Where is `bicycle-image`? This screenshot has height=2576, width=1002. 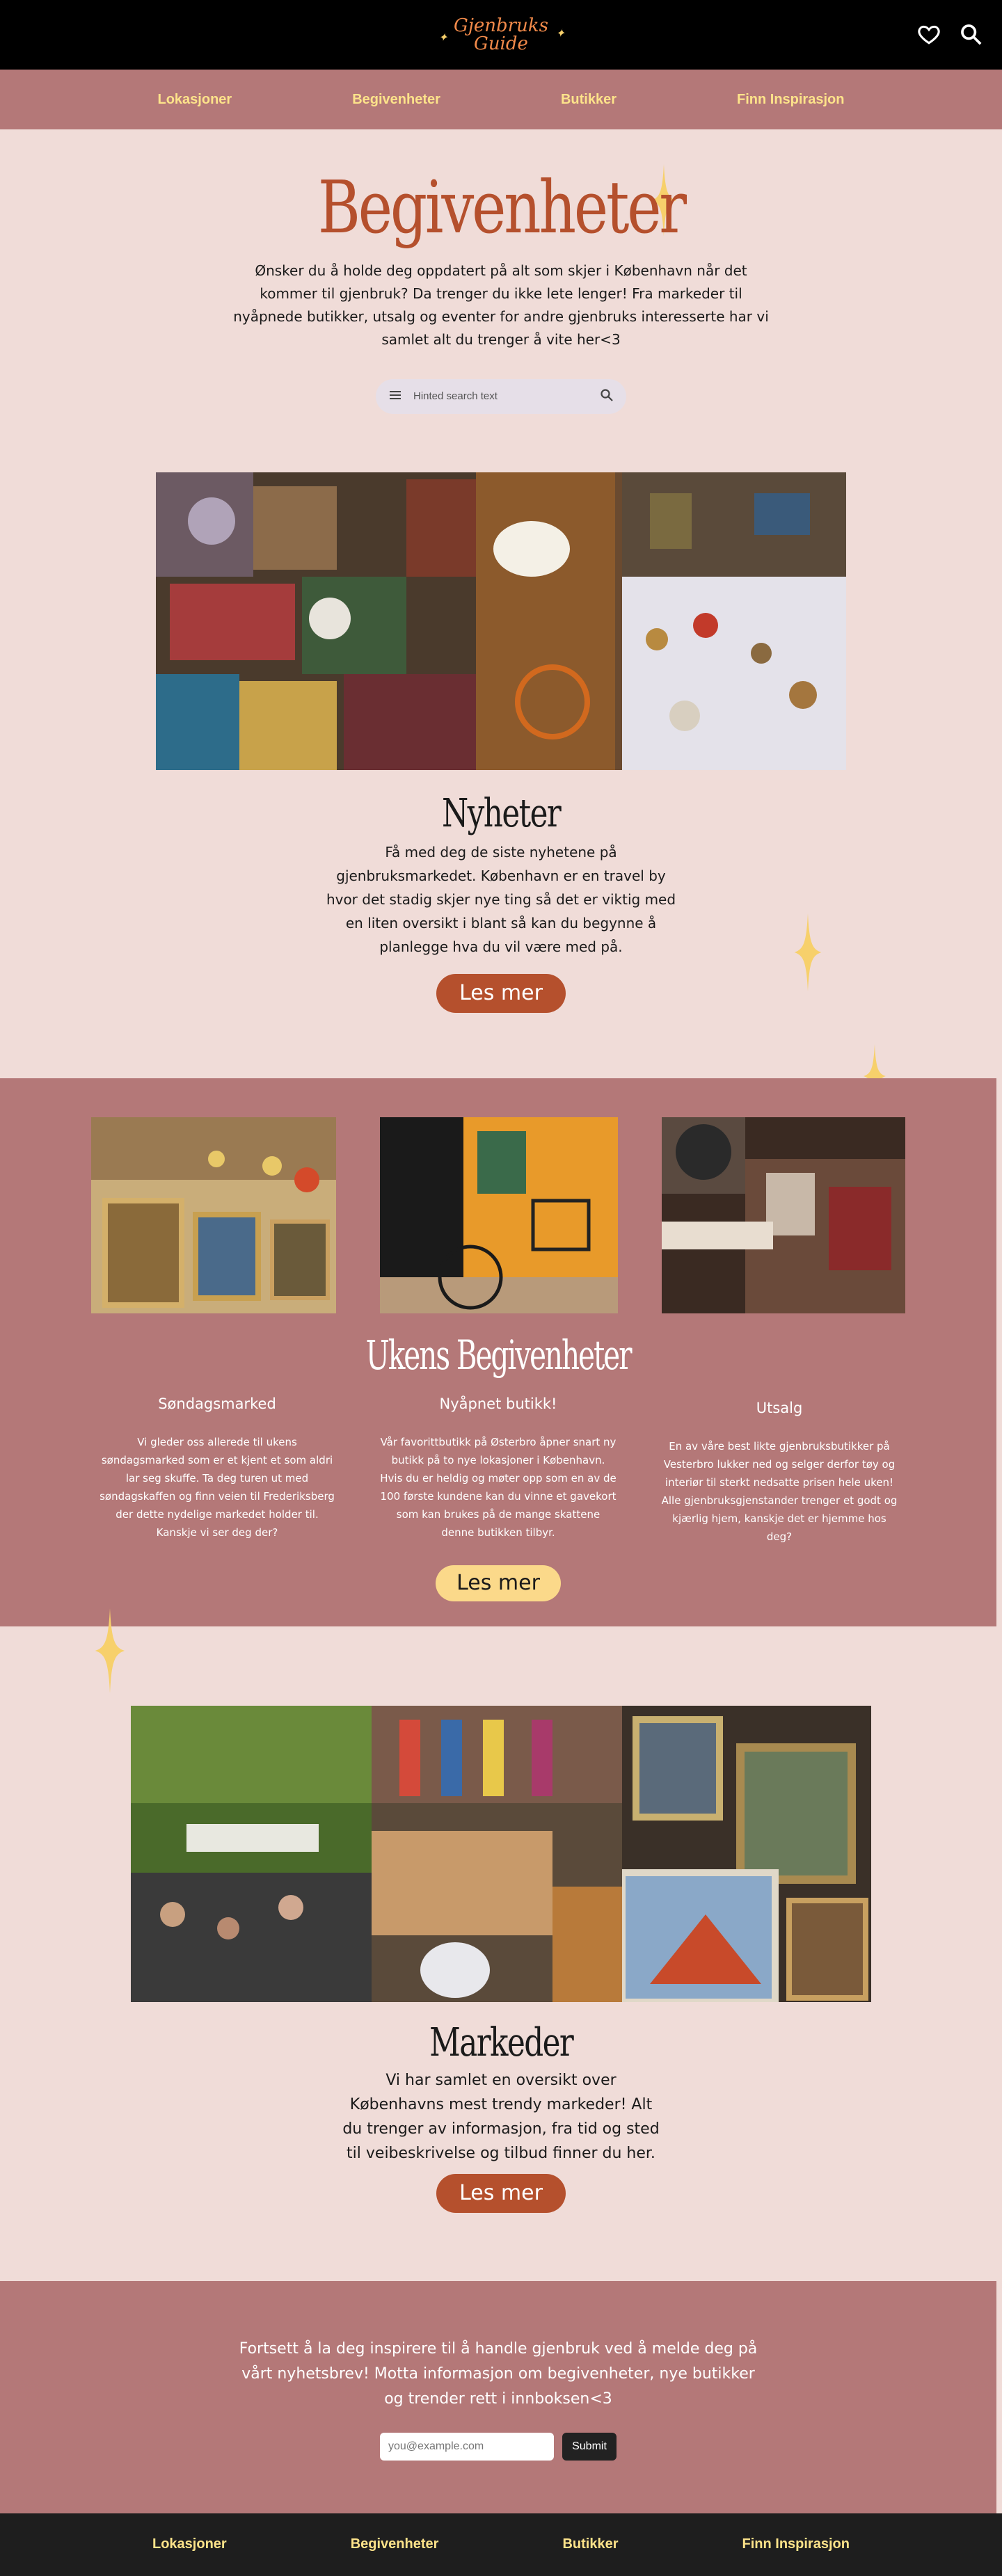
bicycle-image is located at coordinates (498, 1215).